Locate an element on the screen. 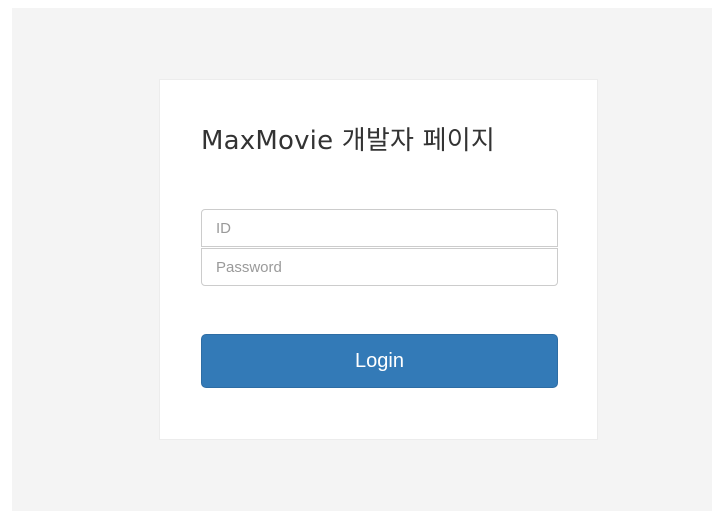 This screenshot has width=712, height=511. id-input is located at coordinates (379, 228).